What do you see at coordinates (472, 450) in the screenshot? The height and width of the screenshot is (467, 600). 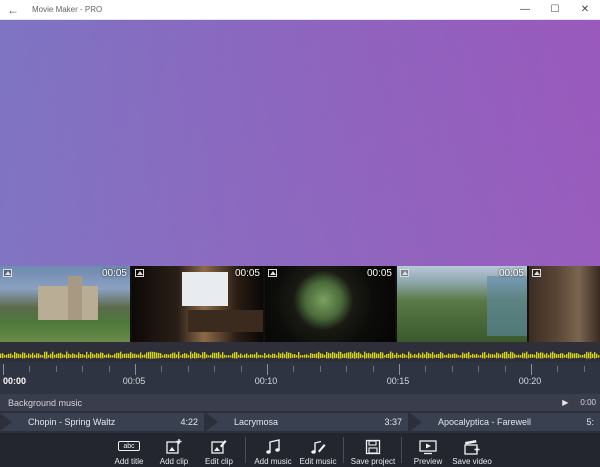 I see `save-video-button: Save video` at bounding box center [472, 450].